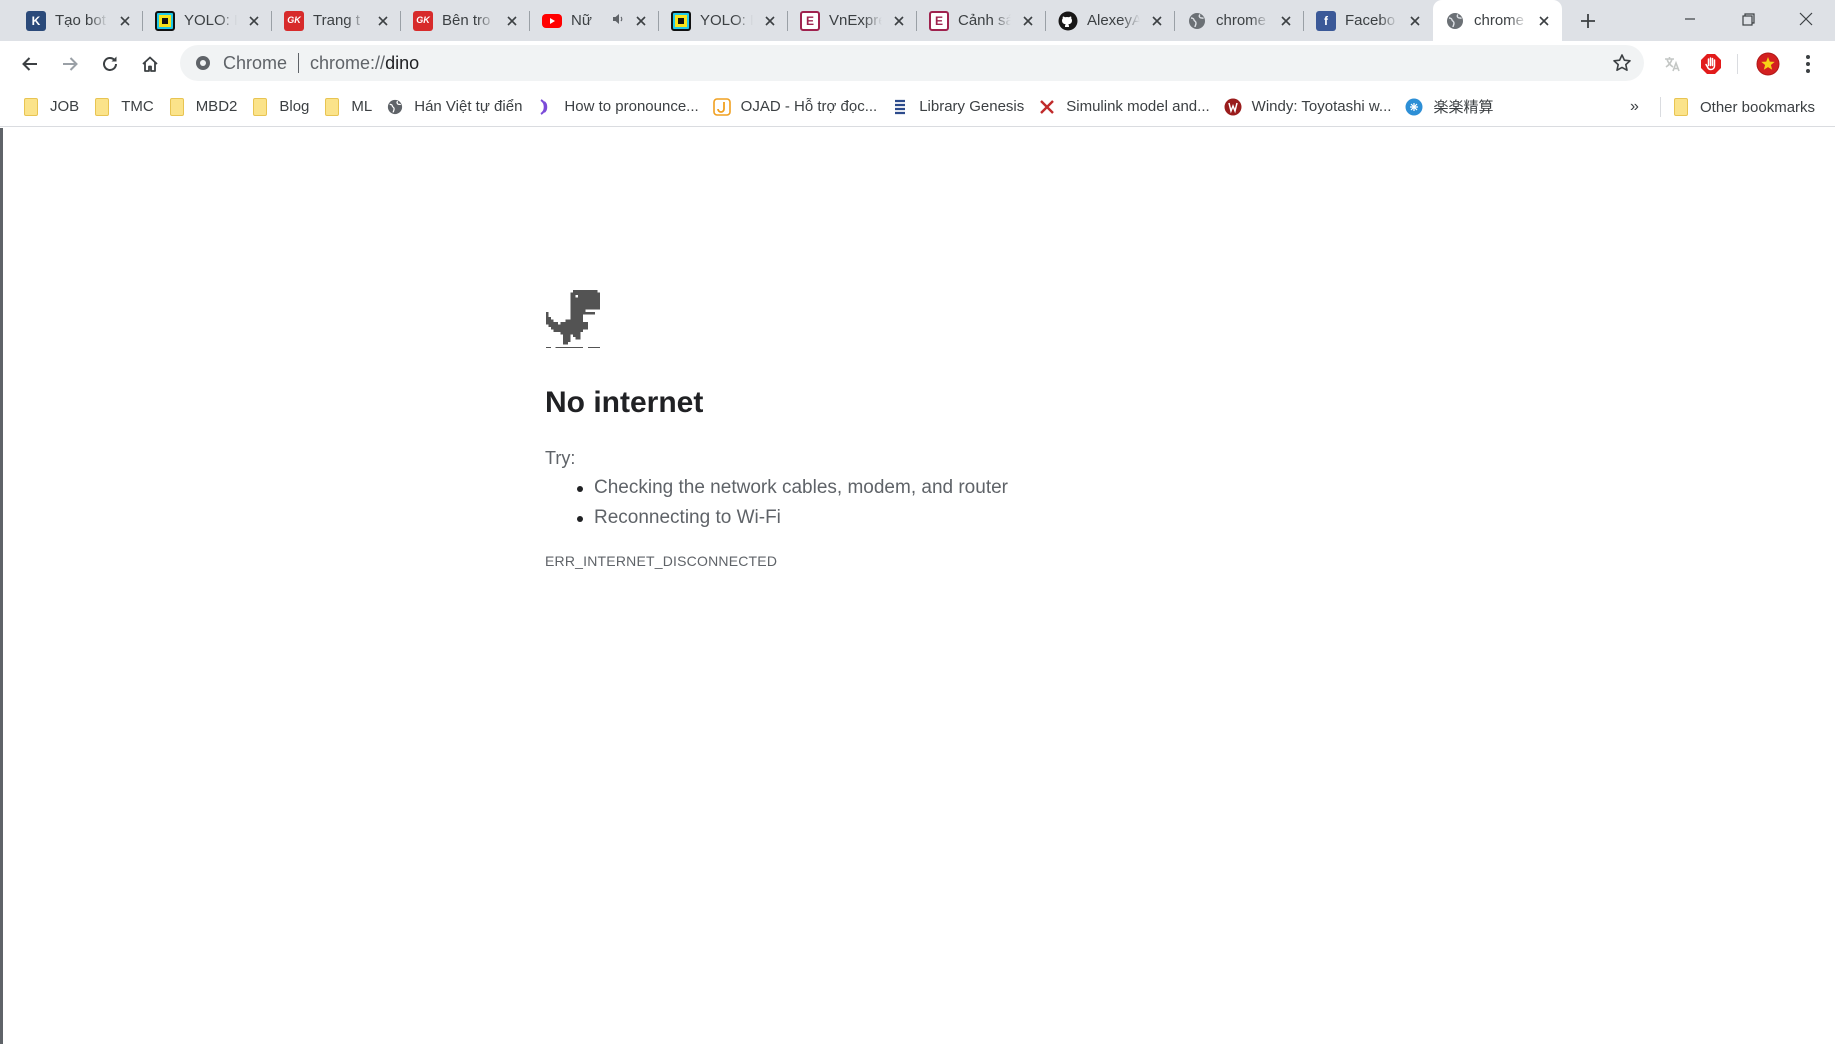  Describe the element at coordinates (792, 519) in the screenshot. I see `suggestion-item: Reconnecting to Wi-Fi` at that location.